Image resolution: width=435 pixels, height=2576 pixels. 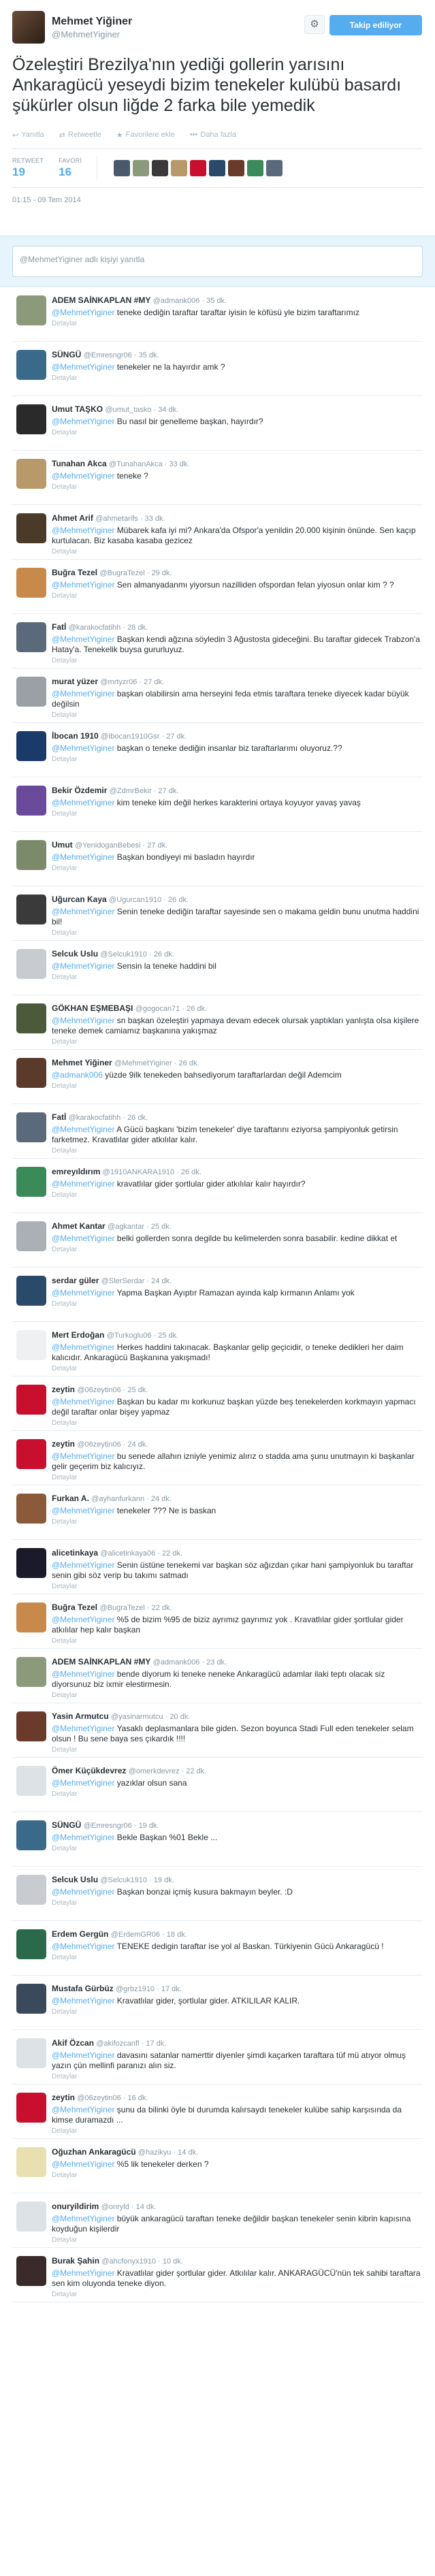 I want to click on favorite-action: ★ Favorilere ekle, so click(x=145, y=136).